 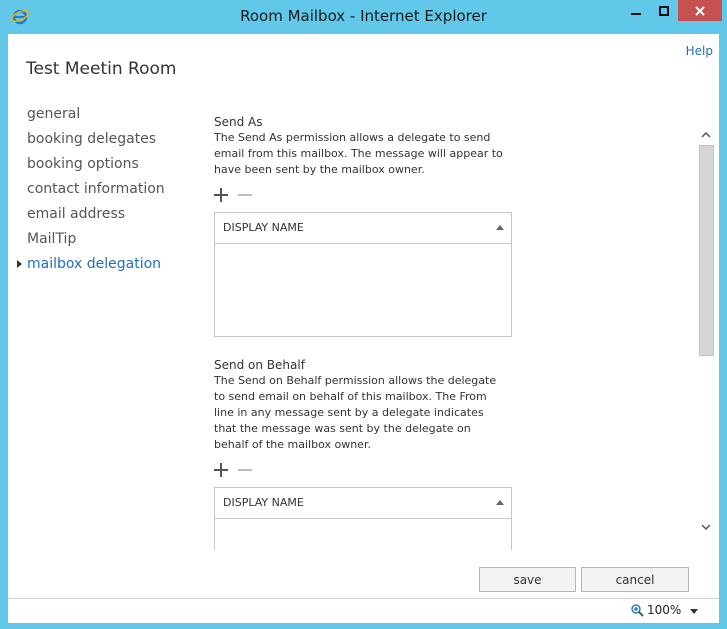 I want to click on vertical-scrollbar, so click(x=707, y=332).